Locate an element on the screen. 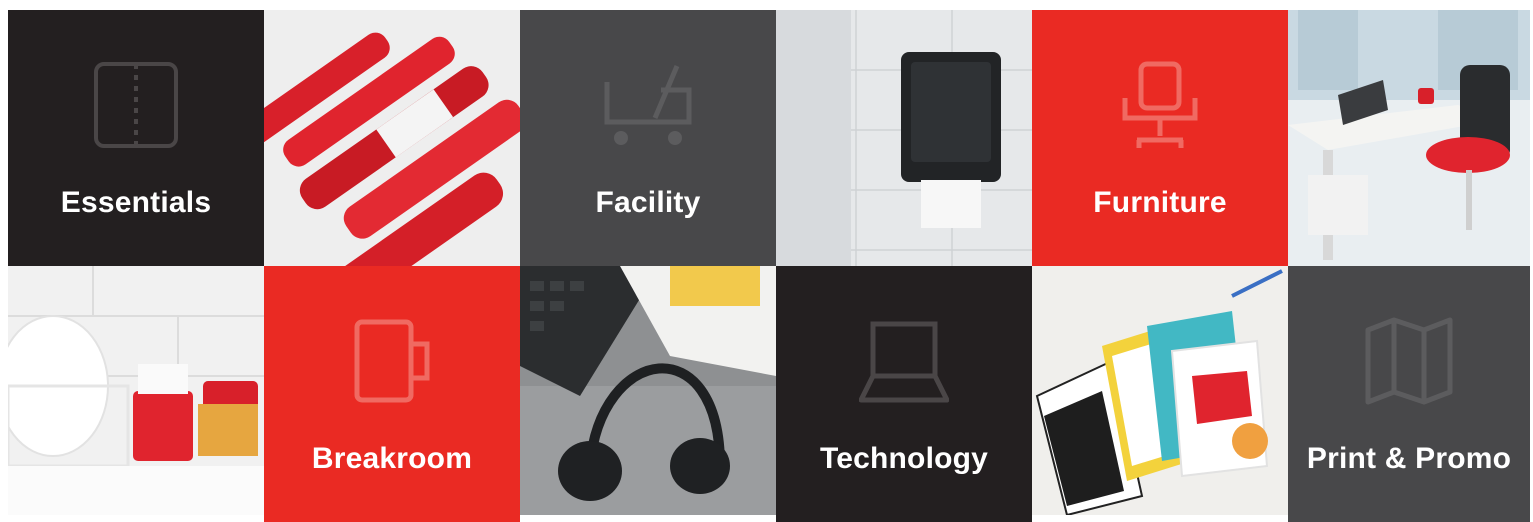 This screenshot has width=1533, height=522. category-label-technology: Technology is located at coordinates (904, 458).